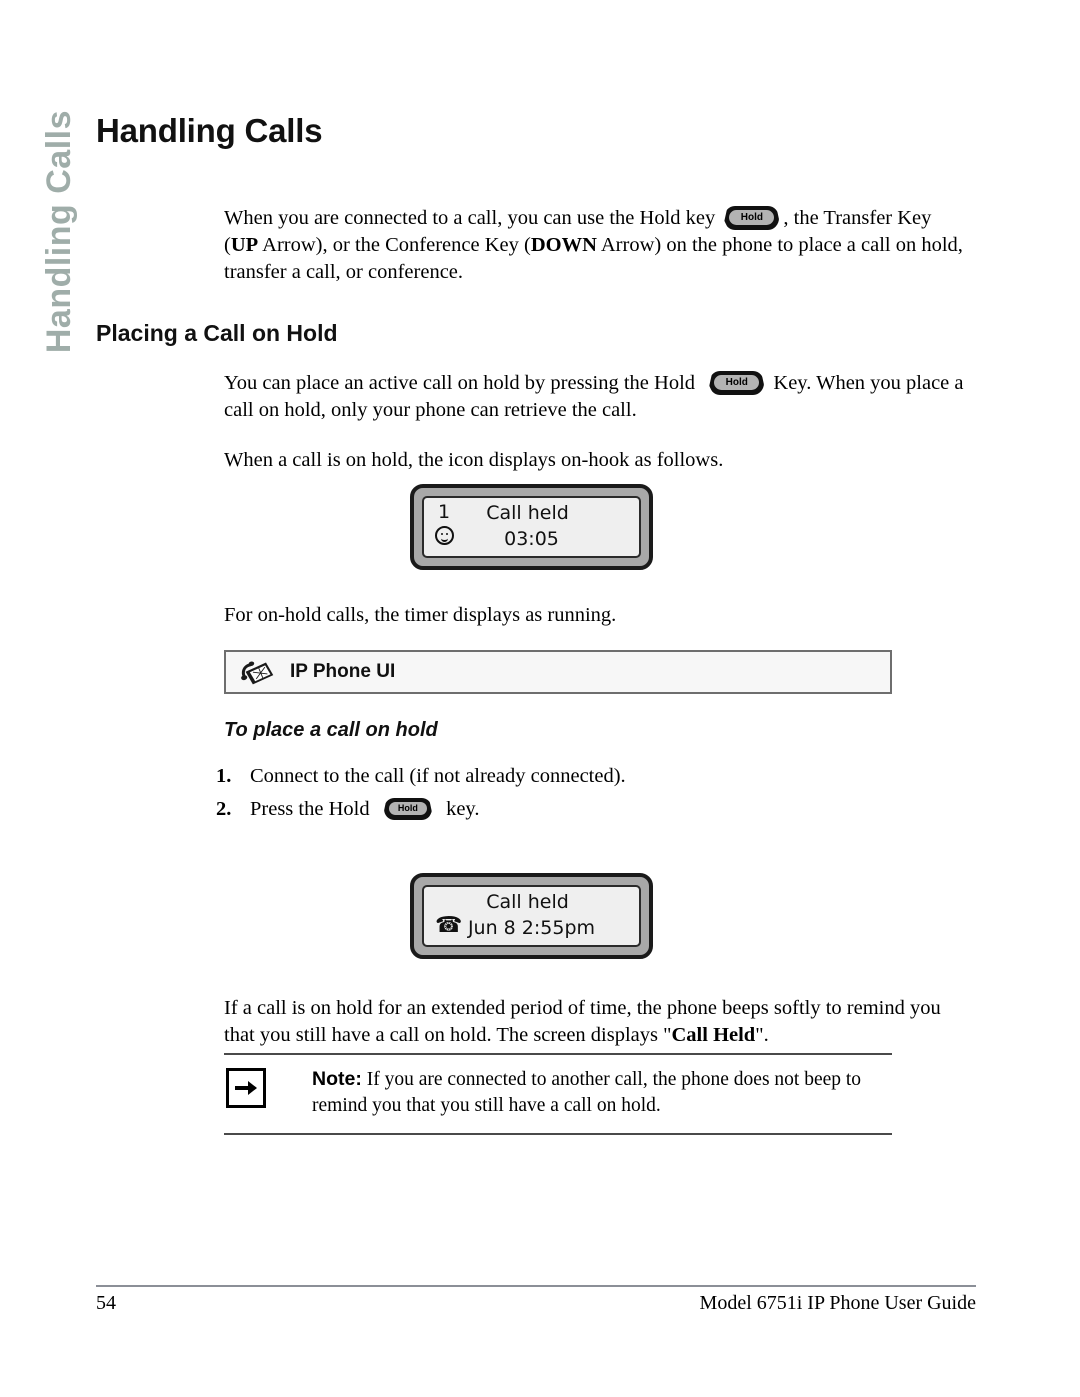  Describe the element at coordinates (244, 245) in the screenshot. I see `intro-bold-up: UP` at that location.